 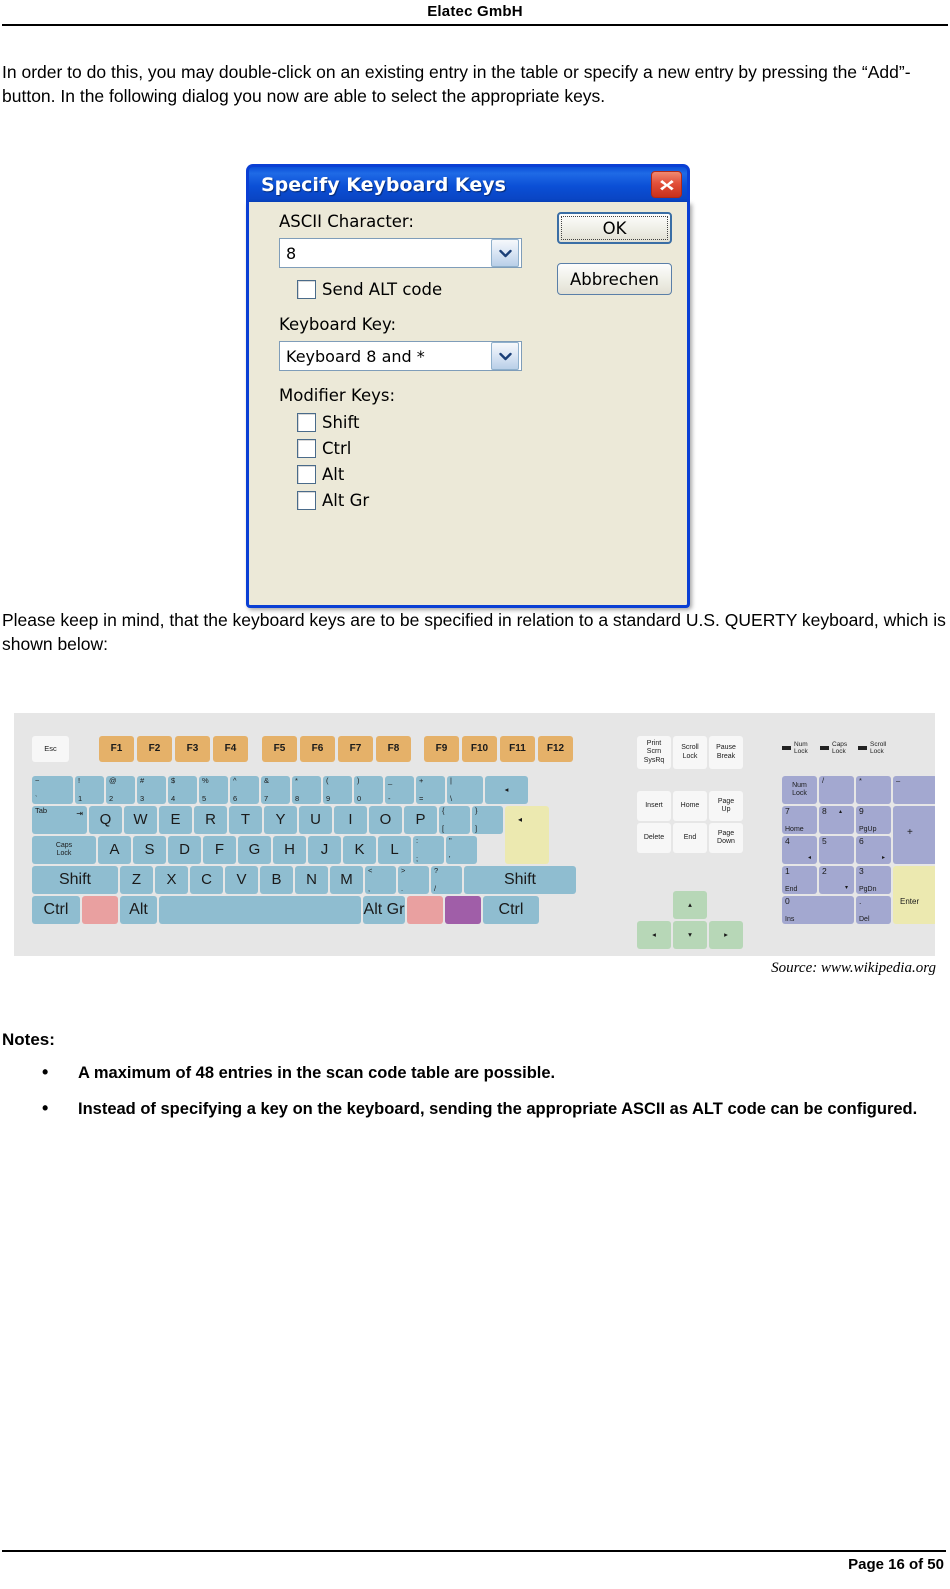 I want to click on key-h: H, so click(x=289, y=850).